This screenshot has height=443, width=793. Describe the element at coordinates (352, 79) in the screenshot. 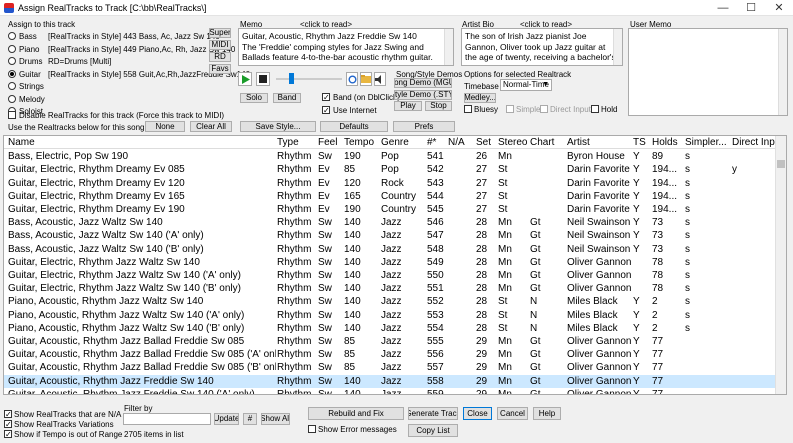

I see `loop-icon` at that location.